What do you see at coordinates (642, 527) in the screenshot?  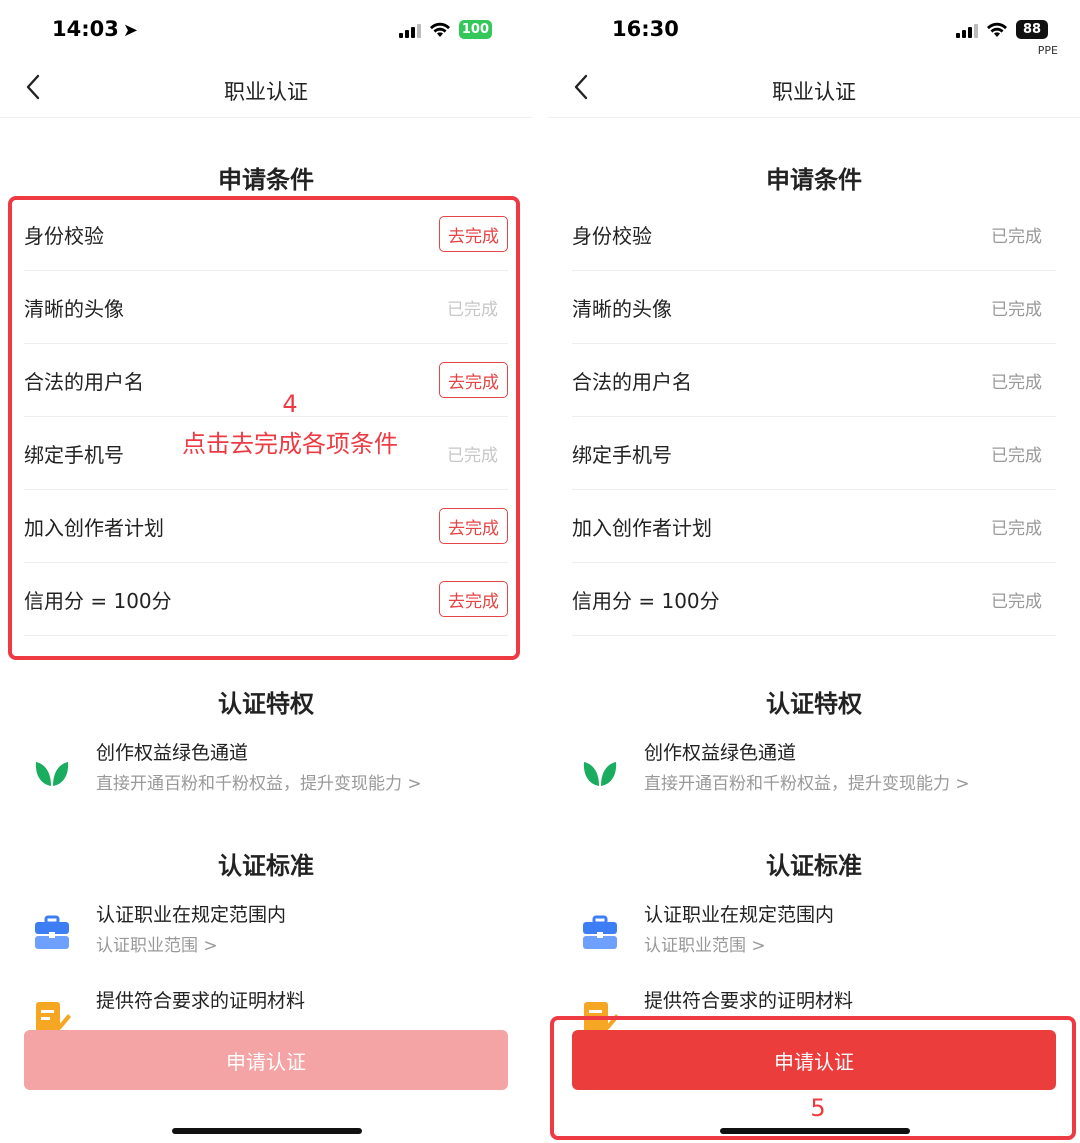 I see `condition-label: 加入创作者计划` at bounding box center [642, 527].